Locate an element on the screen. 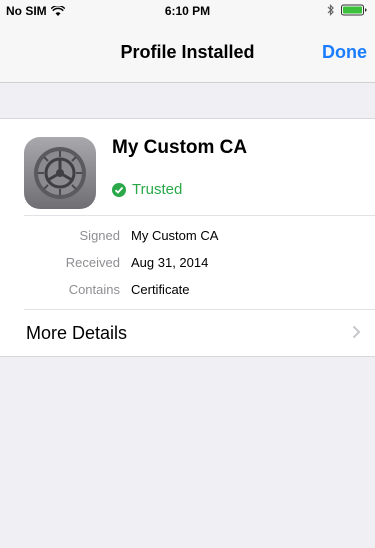 The width and height of the screenshot is (375, 548). status-right is located at coordinates (348, 10).